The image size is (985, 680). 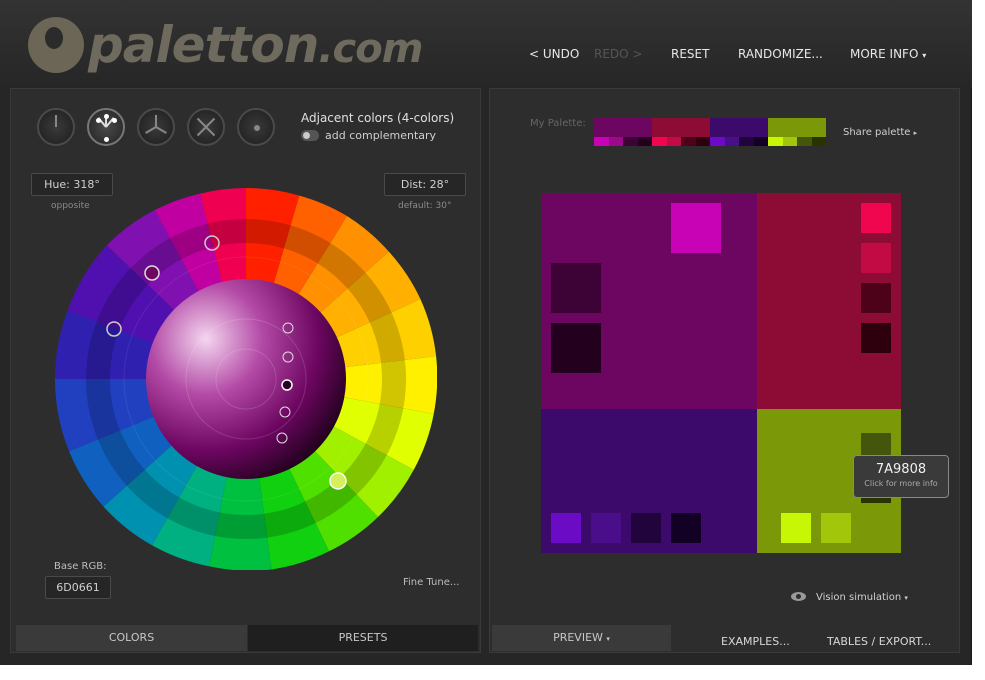 I want to click on logo: paletton.com, so click(x=225, y=45).